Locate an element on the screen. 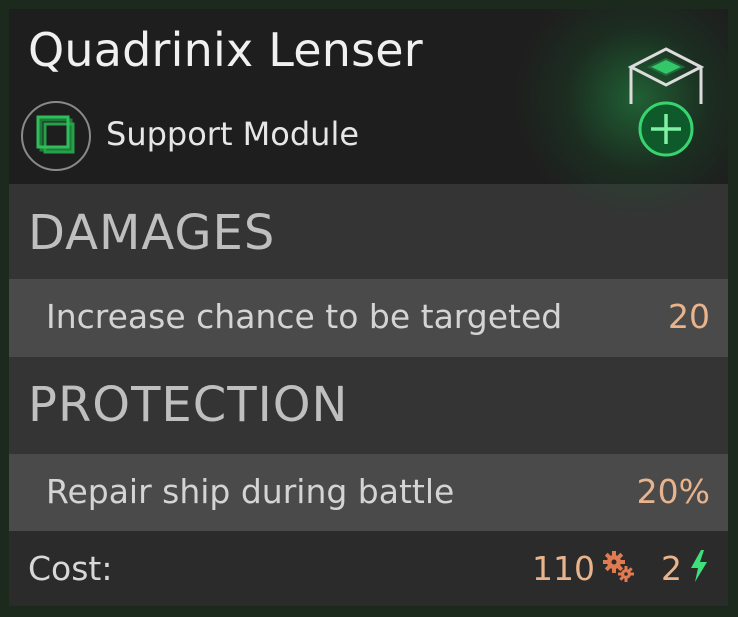 The image size is (738, 617). stat-value: 20 is located at coordinates (689, 316).